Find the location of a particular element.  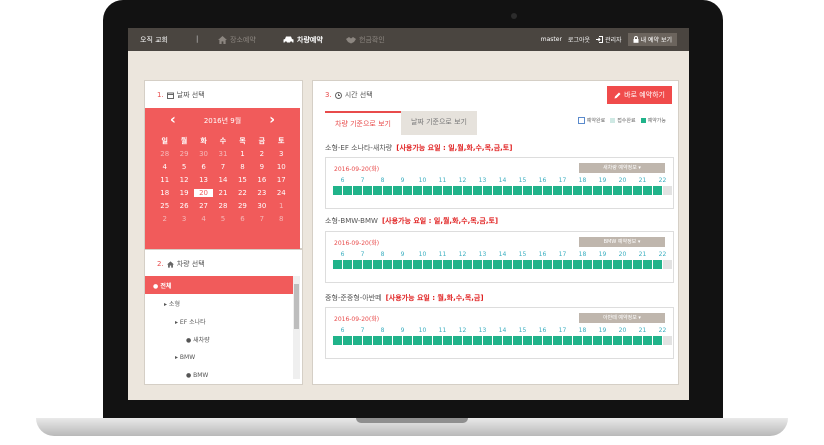

calendar-day: 4 is located at coordinates (203, 219).